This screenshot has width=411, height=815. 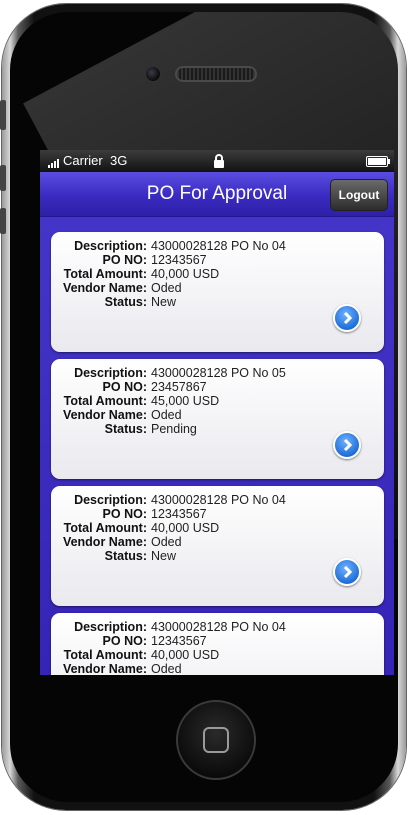 What do you see at coordinates (118, 160) in the screenshot?
I see `network-label: 3G` at bounding box center [118, 160].